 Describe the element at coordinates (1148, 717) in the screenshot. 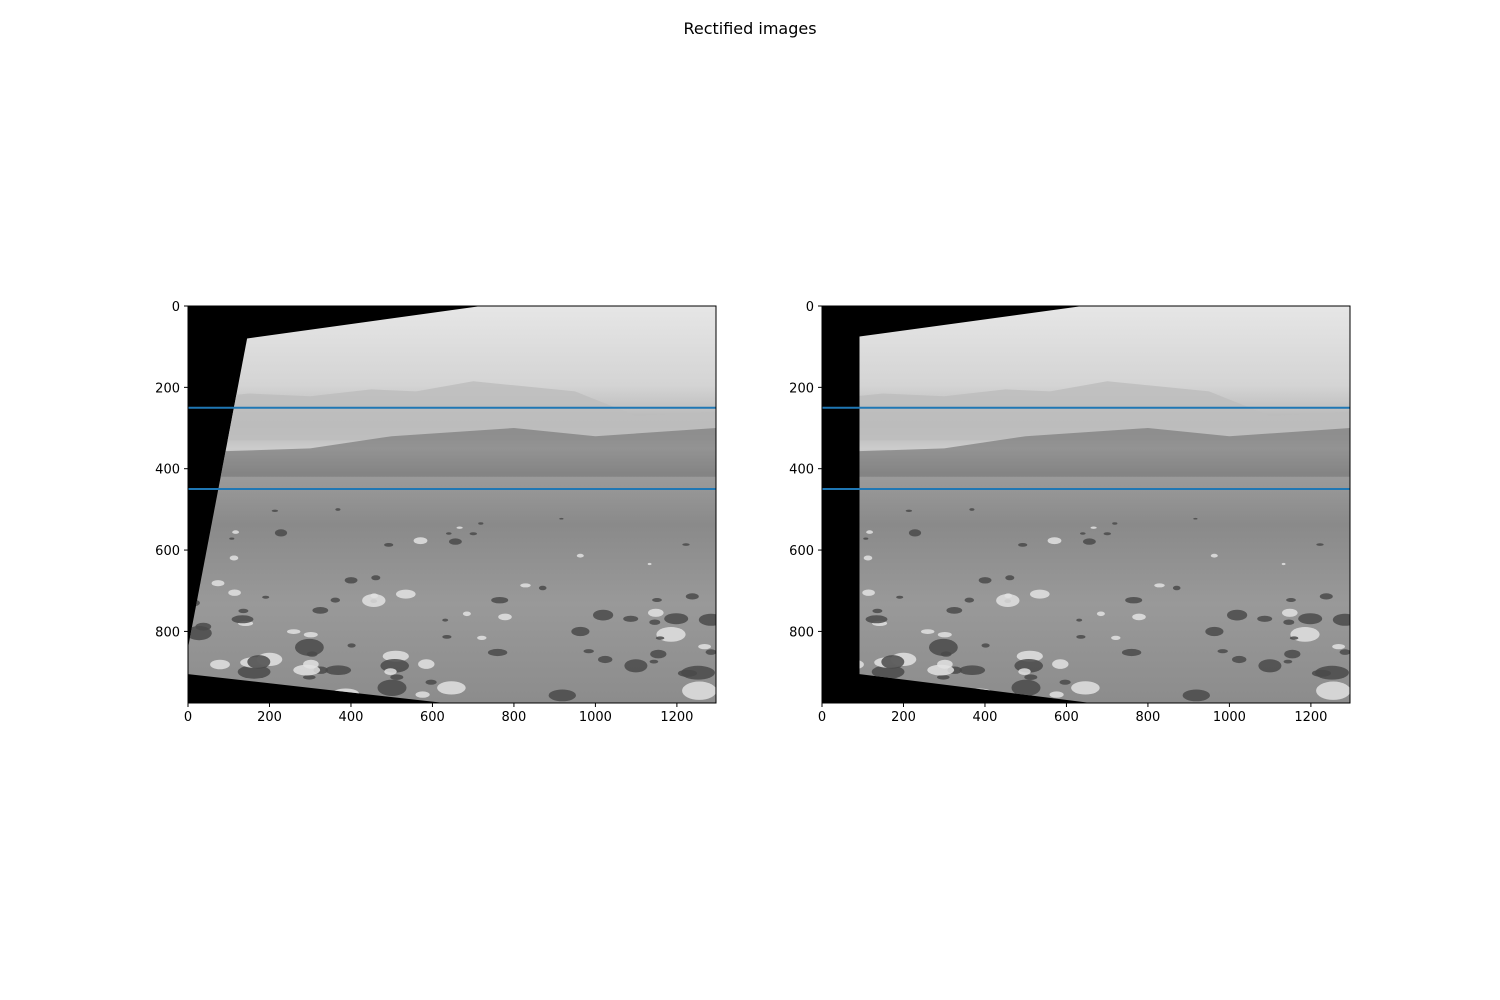

I see `x-tick-label: 800` at that location.